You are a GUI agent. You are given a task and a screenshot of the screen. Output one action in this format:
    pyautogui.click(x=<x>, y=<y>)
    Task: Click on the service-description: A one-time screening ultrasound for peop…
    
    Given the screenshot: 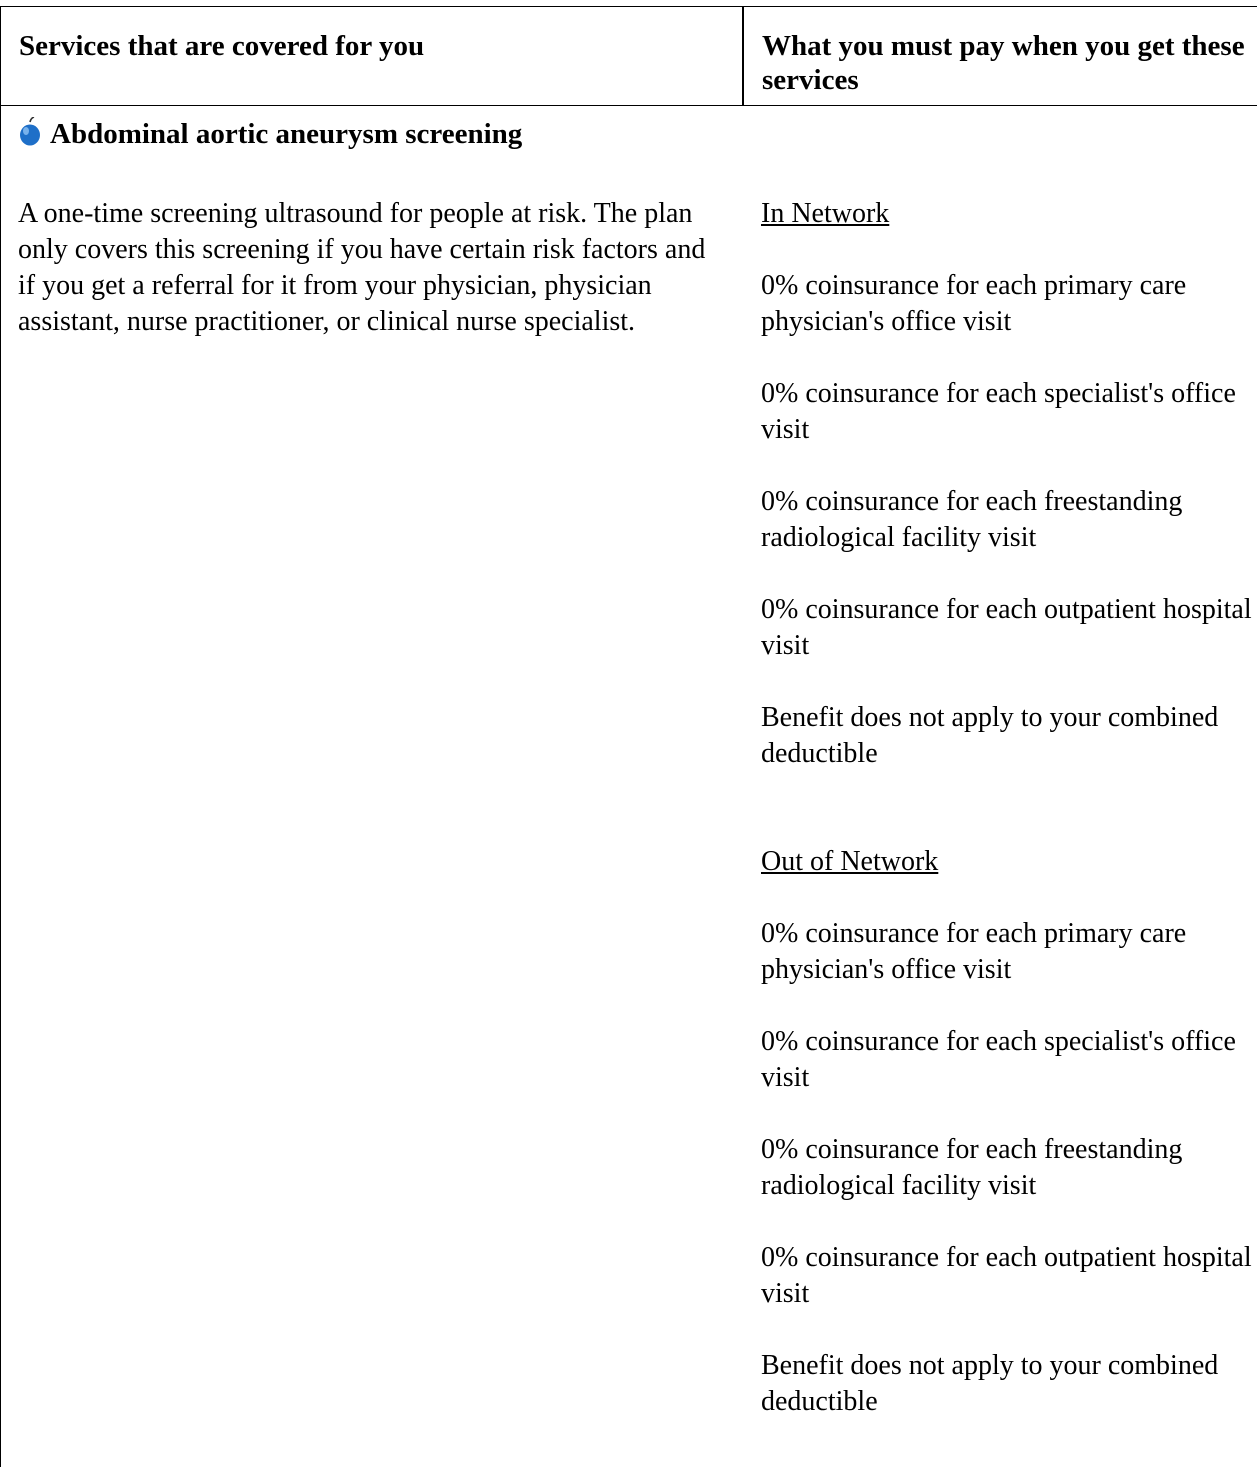 What is the action you would take?
    pyautogui.click(x=362, y=267)
    